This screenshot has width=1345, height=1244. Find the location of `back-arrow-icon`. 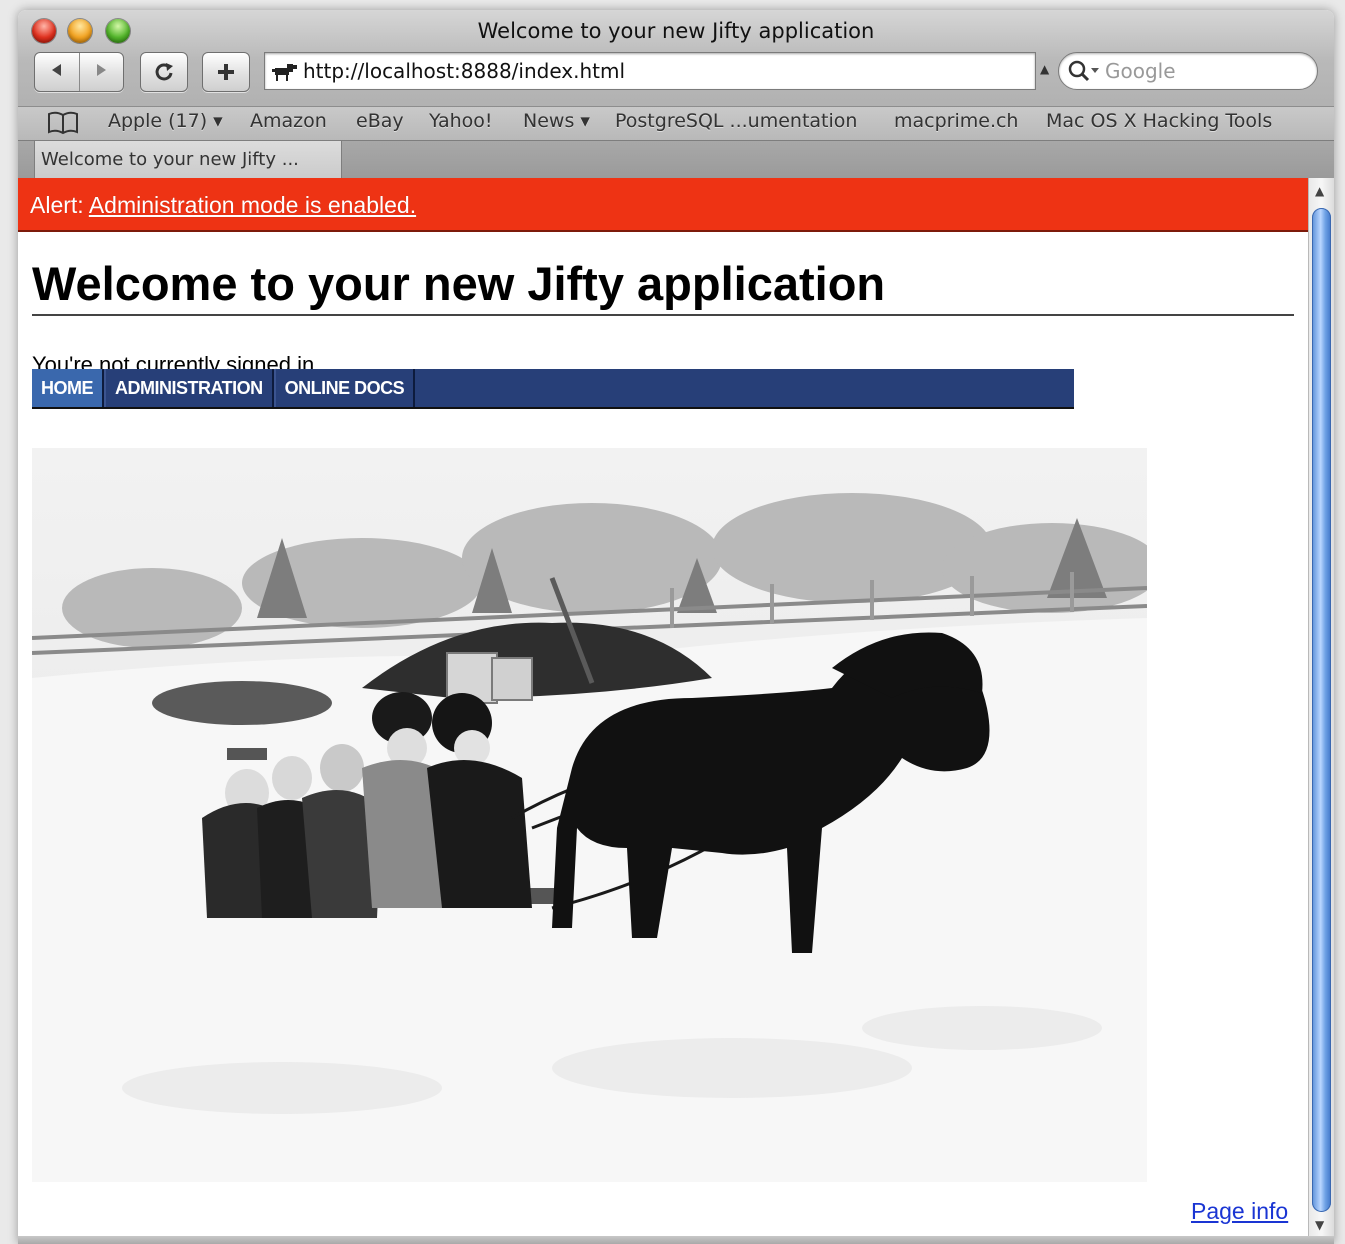

back-arrow-icon is located at coordinates (56, 69).